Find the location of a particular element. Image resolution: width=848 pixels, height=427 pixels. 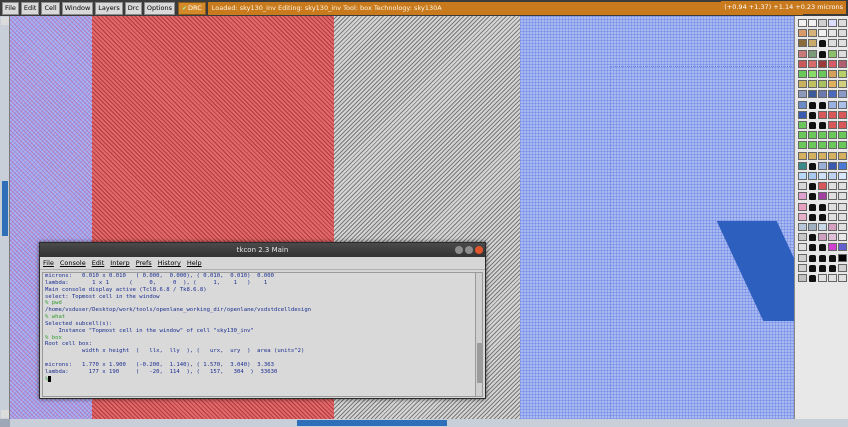

console-scrollbar is located at coordinates (479, 334).